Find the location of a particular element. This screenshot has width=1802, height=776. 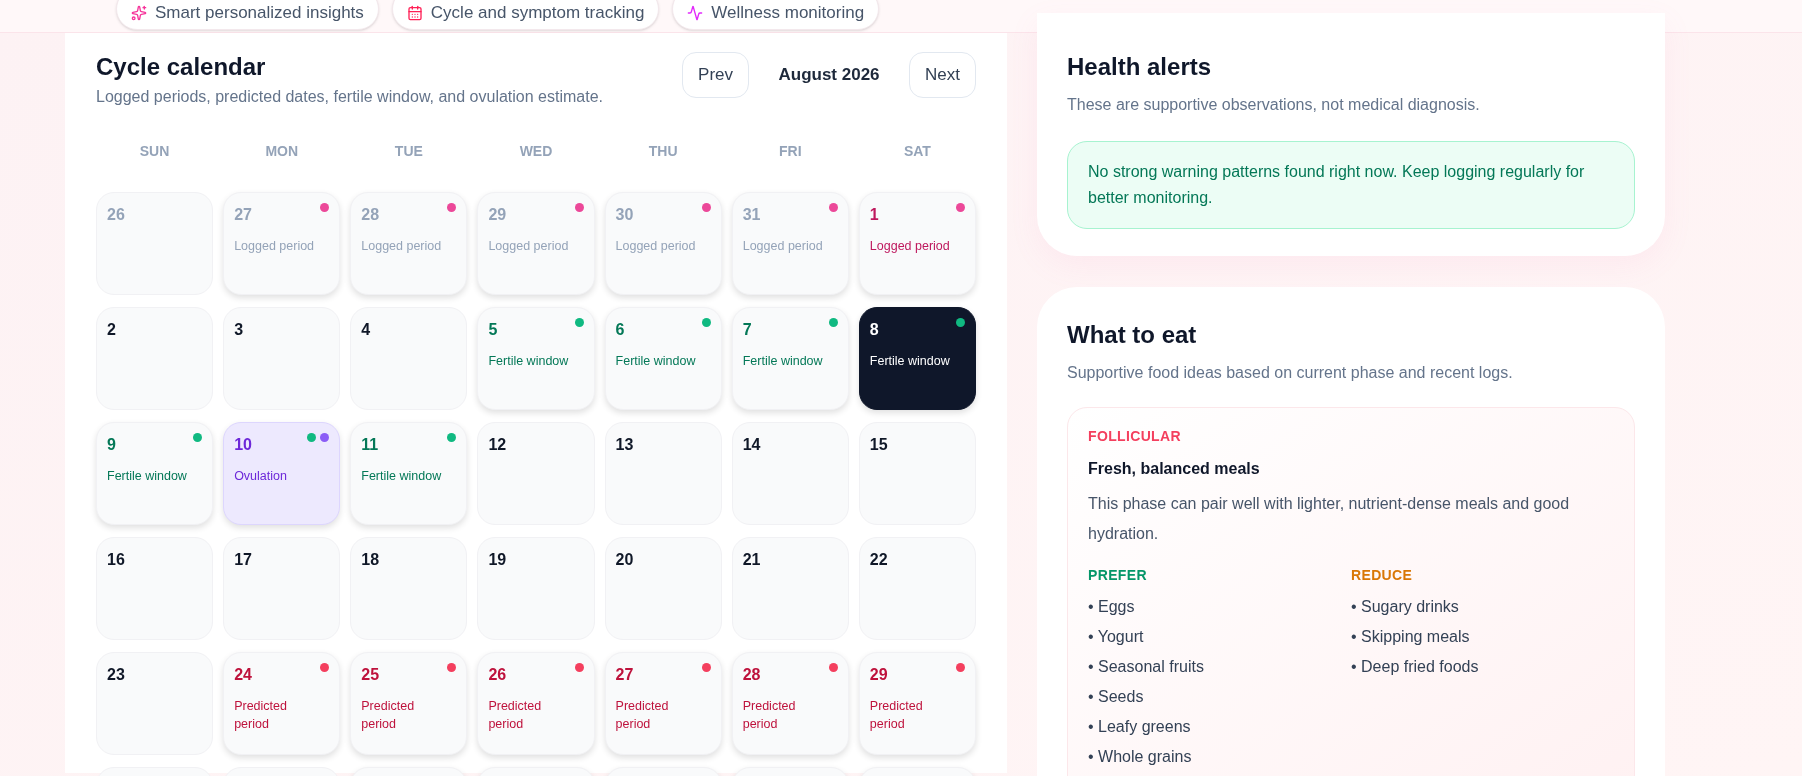

day-cell: 21 is located at coordinates (790, 588).